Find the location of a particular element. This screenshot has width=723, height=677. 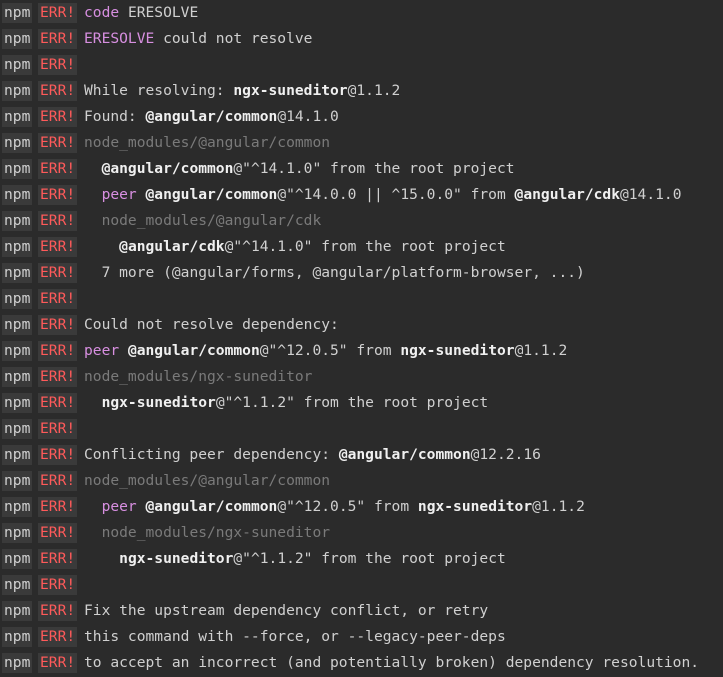

message-segment: peer is located at coordinates (123, 194).